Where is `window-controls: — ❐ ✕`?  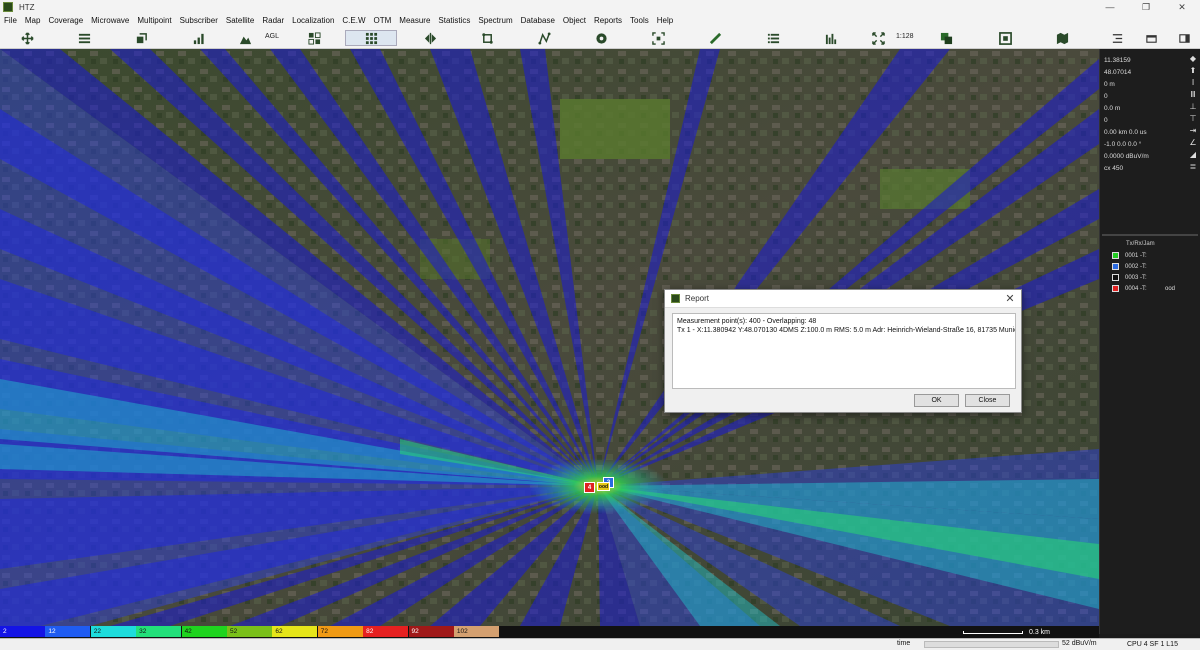 window-controls: — ❐ ✕ is located at coordinates (1146, 7).